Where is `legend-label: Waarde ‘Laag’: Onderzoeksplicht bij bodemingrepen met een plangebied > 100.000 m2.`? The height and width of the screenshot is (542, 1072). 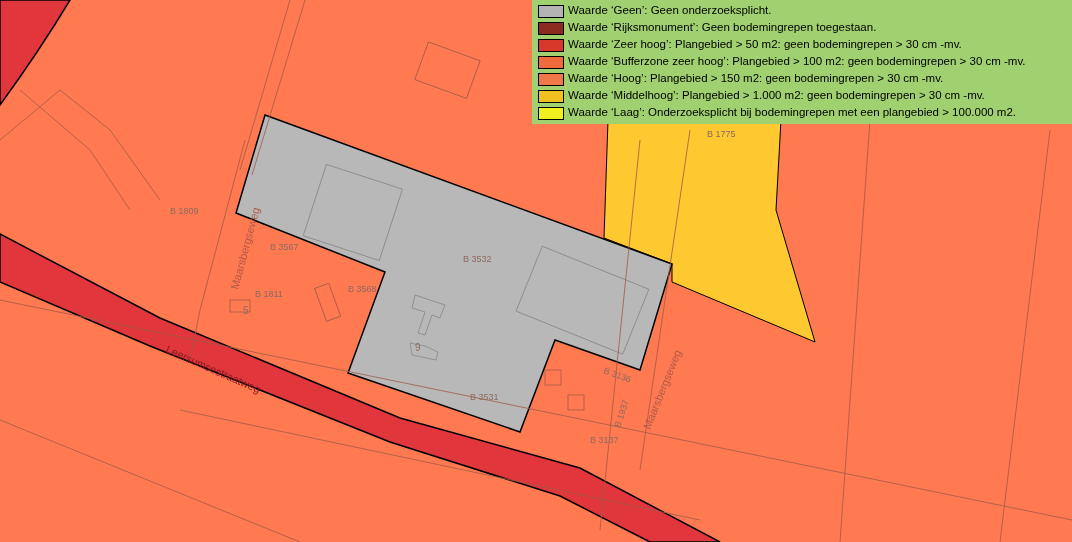 legend-label: Waarde ‘Laag’: Onderzoeksplicht bij bodemingrepen met een plangebied > 100.000 m2. is located at coordinates (792, 113).